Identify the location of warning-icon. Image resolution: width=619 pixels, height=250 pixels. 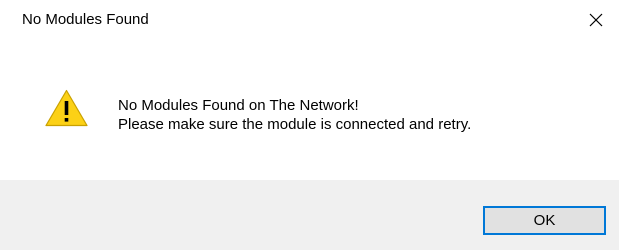
(66, 108).